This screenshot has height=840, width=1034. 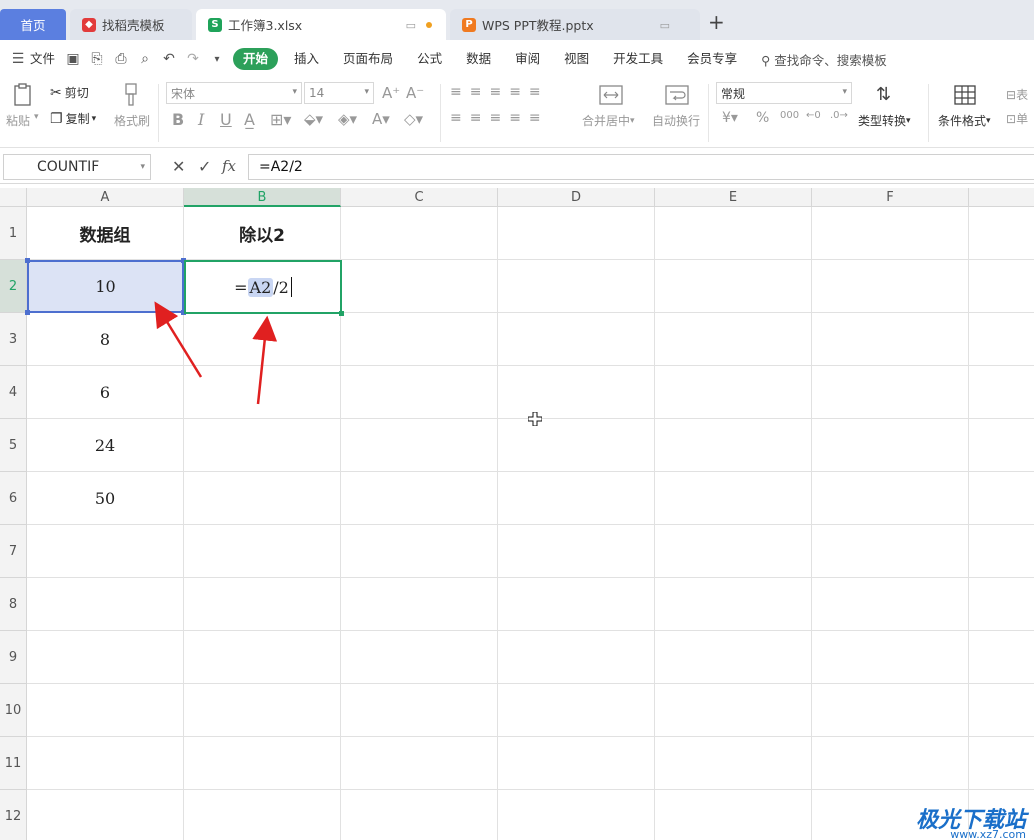 I want to click on wrap-text-label: 自动换行, so click(x=676, y=120).